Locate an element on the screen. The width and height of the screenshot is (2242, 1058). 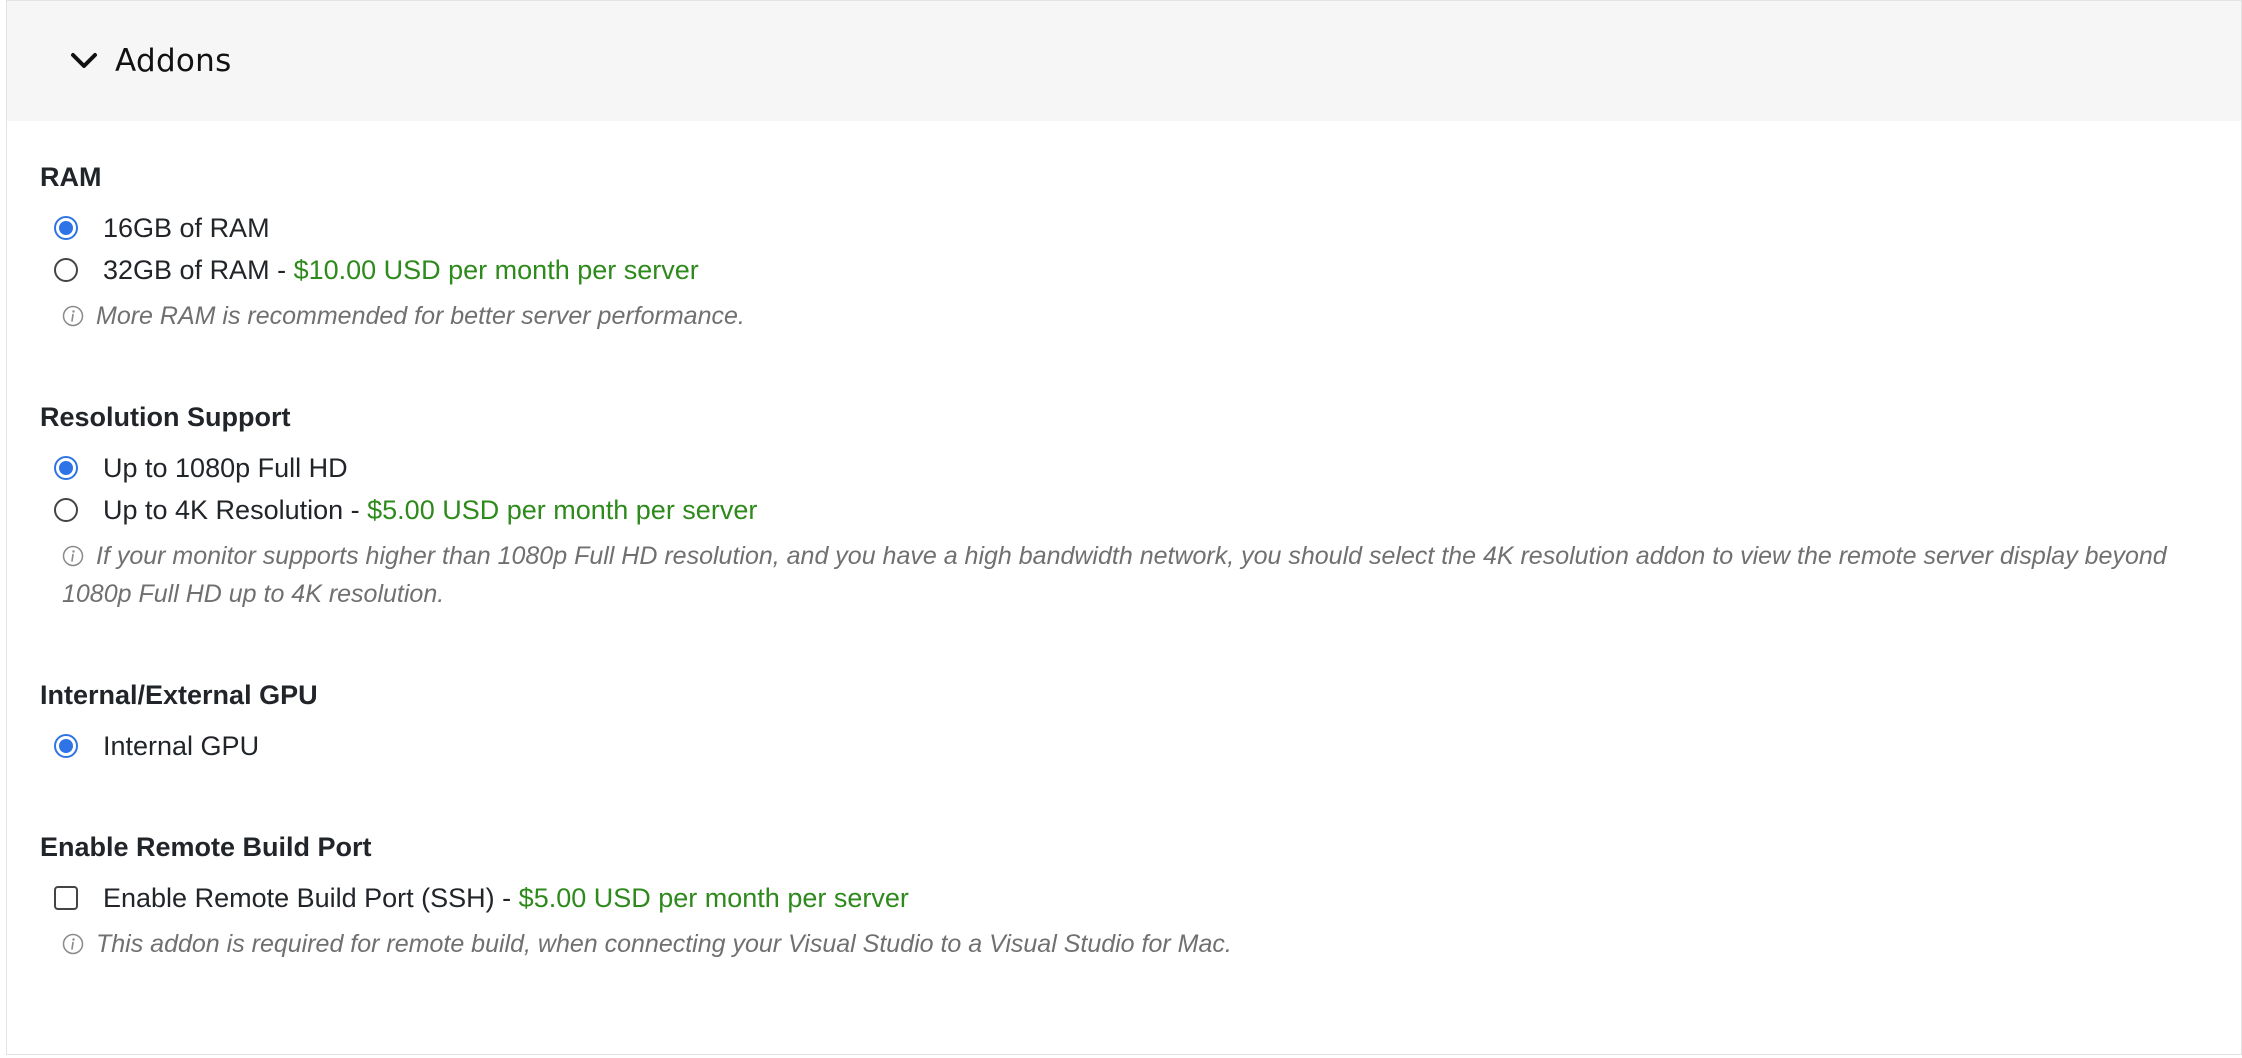
resolution-1080p-label: Up to 1080p Full HD is located at coordinates (225, 467).